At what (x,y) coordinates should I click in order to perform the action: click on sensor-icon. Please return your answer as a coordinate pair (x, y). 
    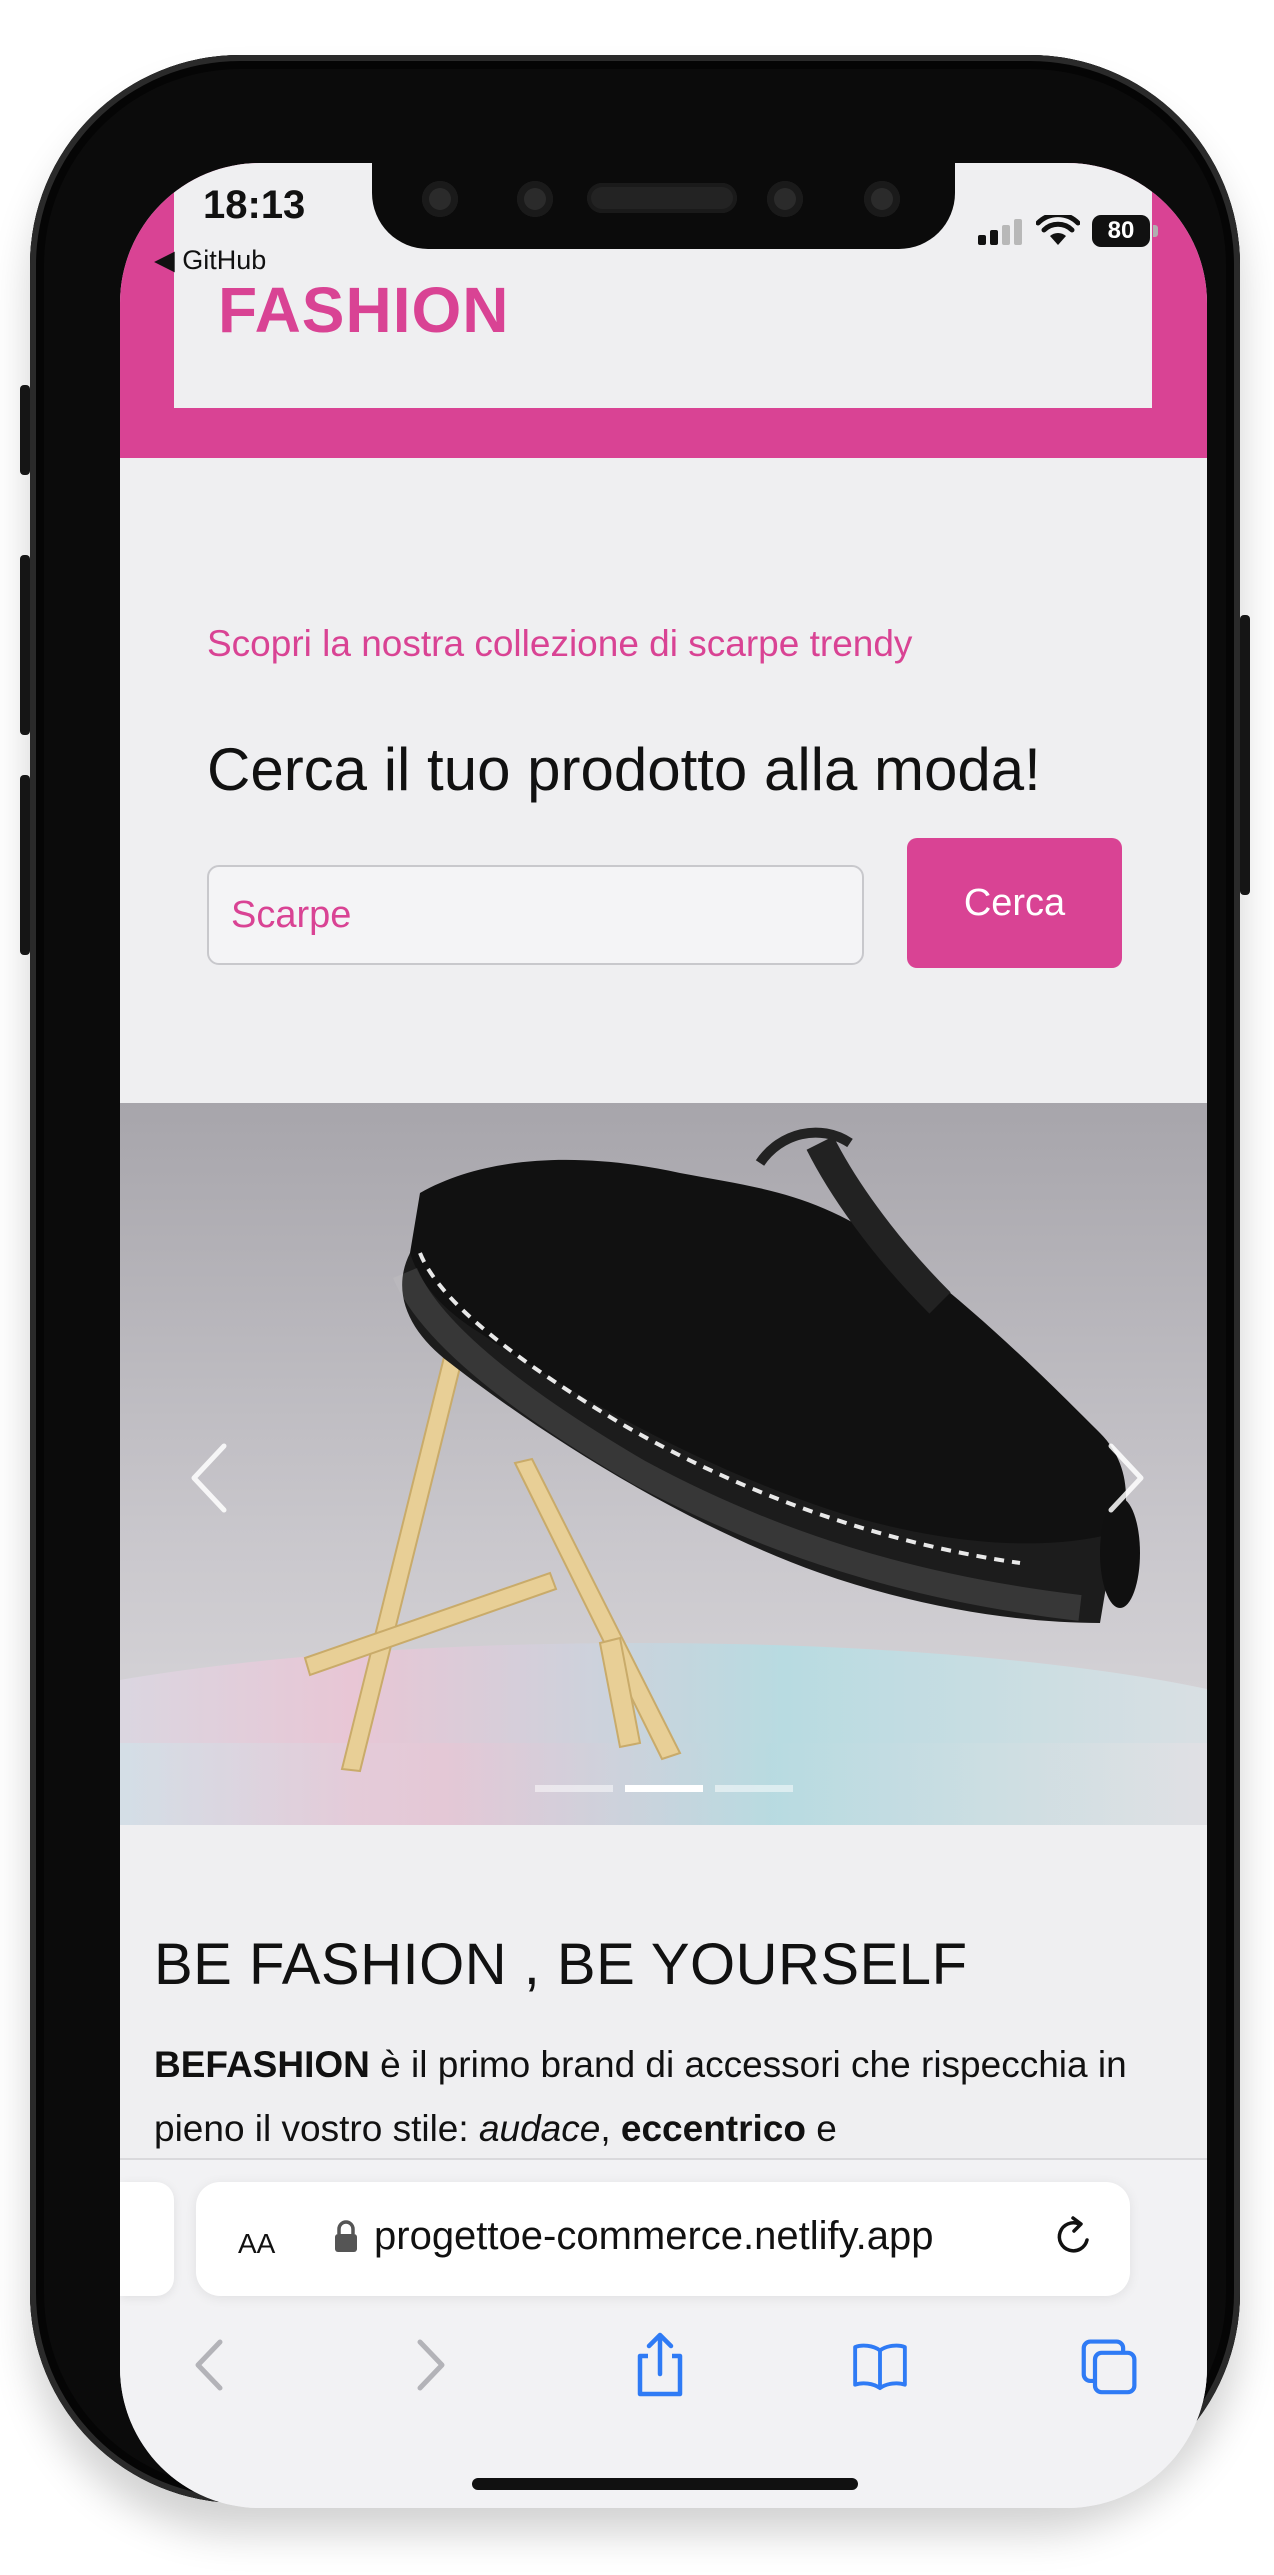
    Looking at the image, I should click on (440, 199).